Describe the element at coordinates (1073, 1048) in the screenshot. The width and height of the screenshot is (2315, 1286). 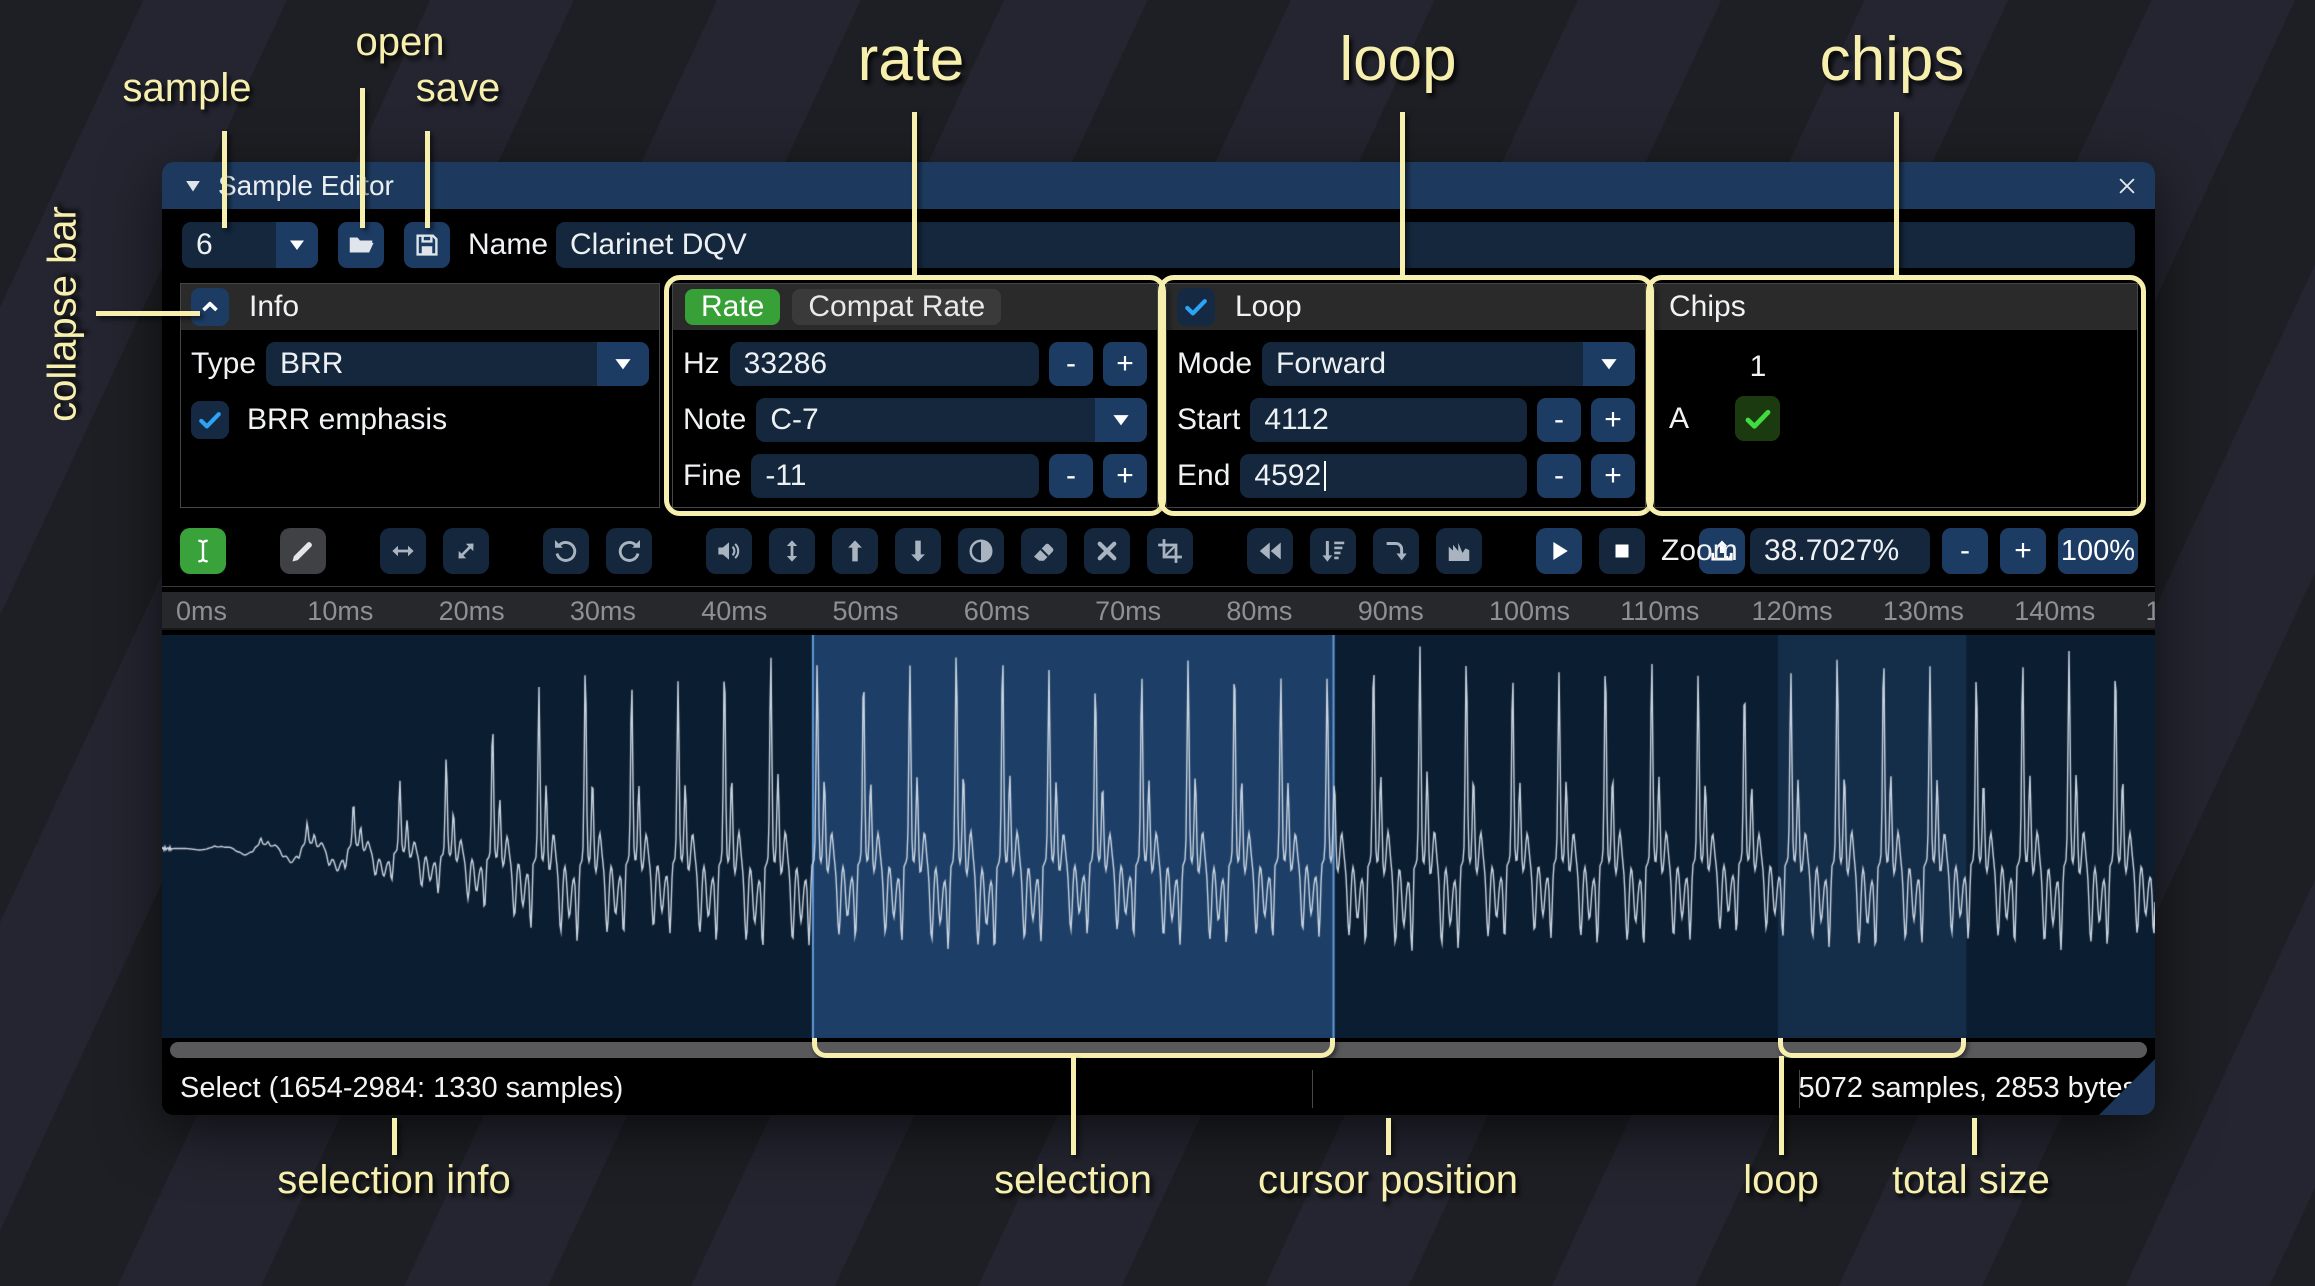
I see `annotation-bracket-selection` at that location.